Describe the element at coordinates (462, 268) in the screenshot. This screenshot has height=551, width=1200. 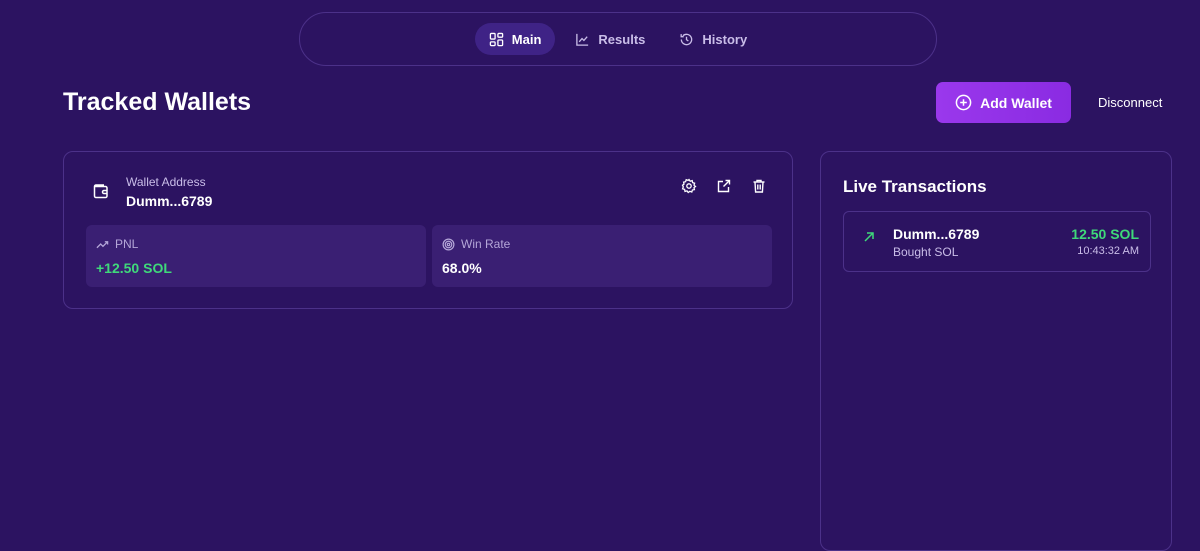
I see `win-rate-value: 68.0%` at that location.